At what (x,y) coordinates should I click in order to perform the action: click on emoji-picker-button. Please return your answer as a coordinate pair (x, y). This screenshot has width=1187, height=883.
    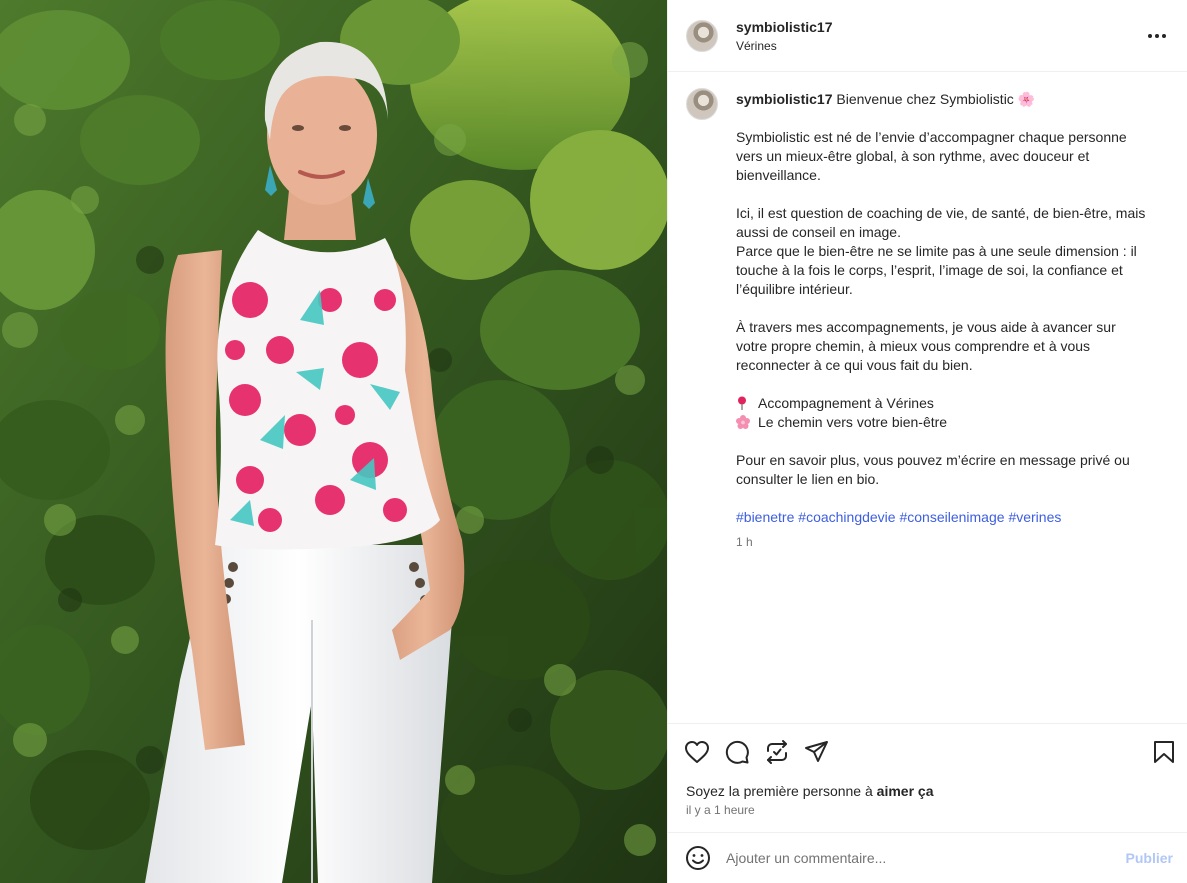
    Looking at the image, I should click on (698, 858).